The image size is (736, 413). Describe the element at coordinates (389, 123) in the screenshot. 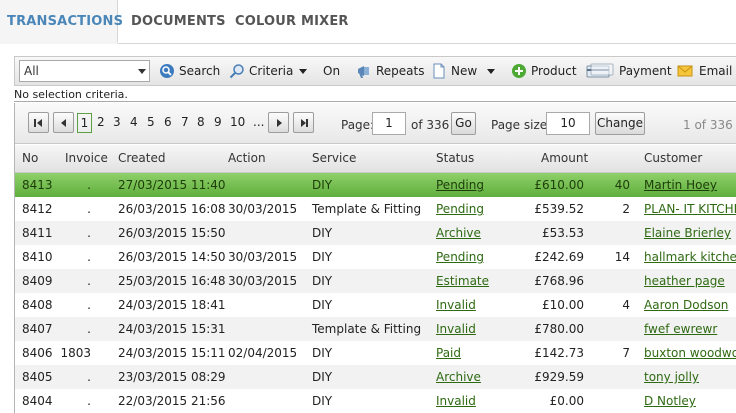

I see `page-input: 1` at that location.